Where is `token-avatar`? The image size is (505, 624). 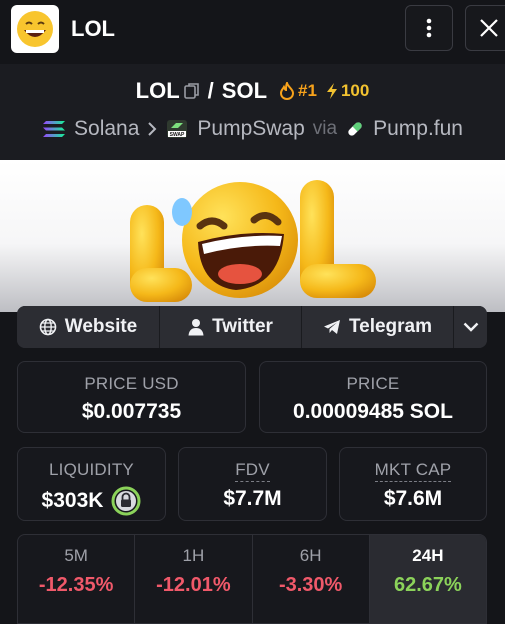 token-avatar is located at coordinates (35, 29).